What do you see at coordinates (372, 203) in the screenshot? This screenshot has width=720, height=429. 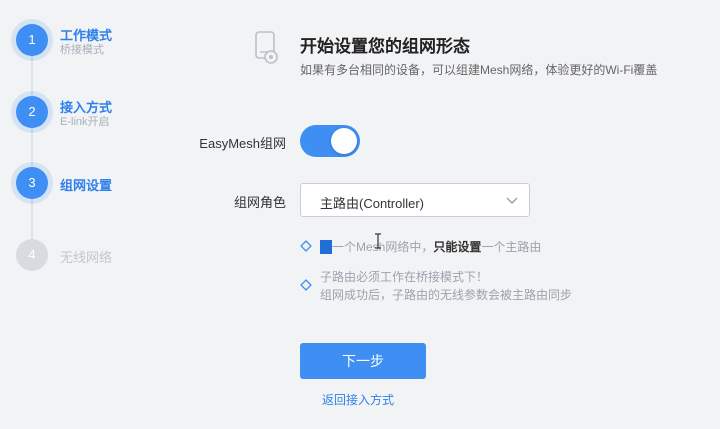 I see `role-select-value: 主路由(Controller)` at bounding box center [372, 203].